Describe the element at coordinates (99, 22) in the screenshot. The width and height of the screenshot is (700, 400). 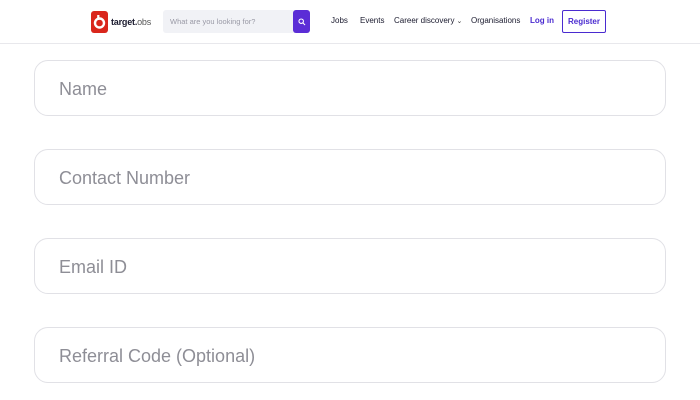
I see `target-logo-icon` at that location.